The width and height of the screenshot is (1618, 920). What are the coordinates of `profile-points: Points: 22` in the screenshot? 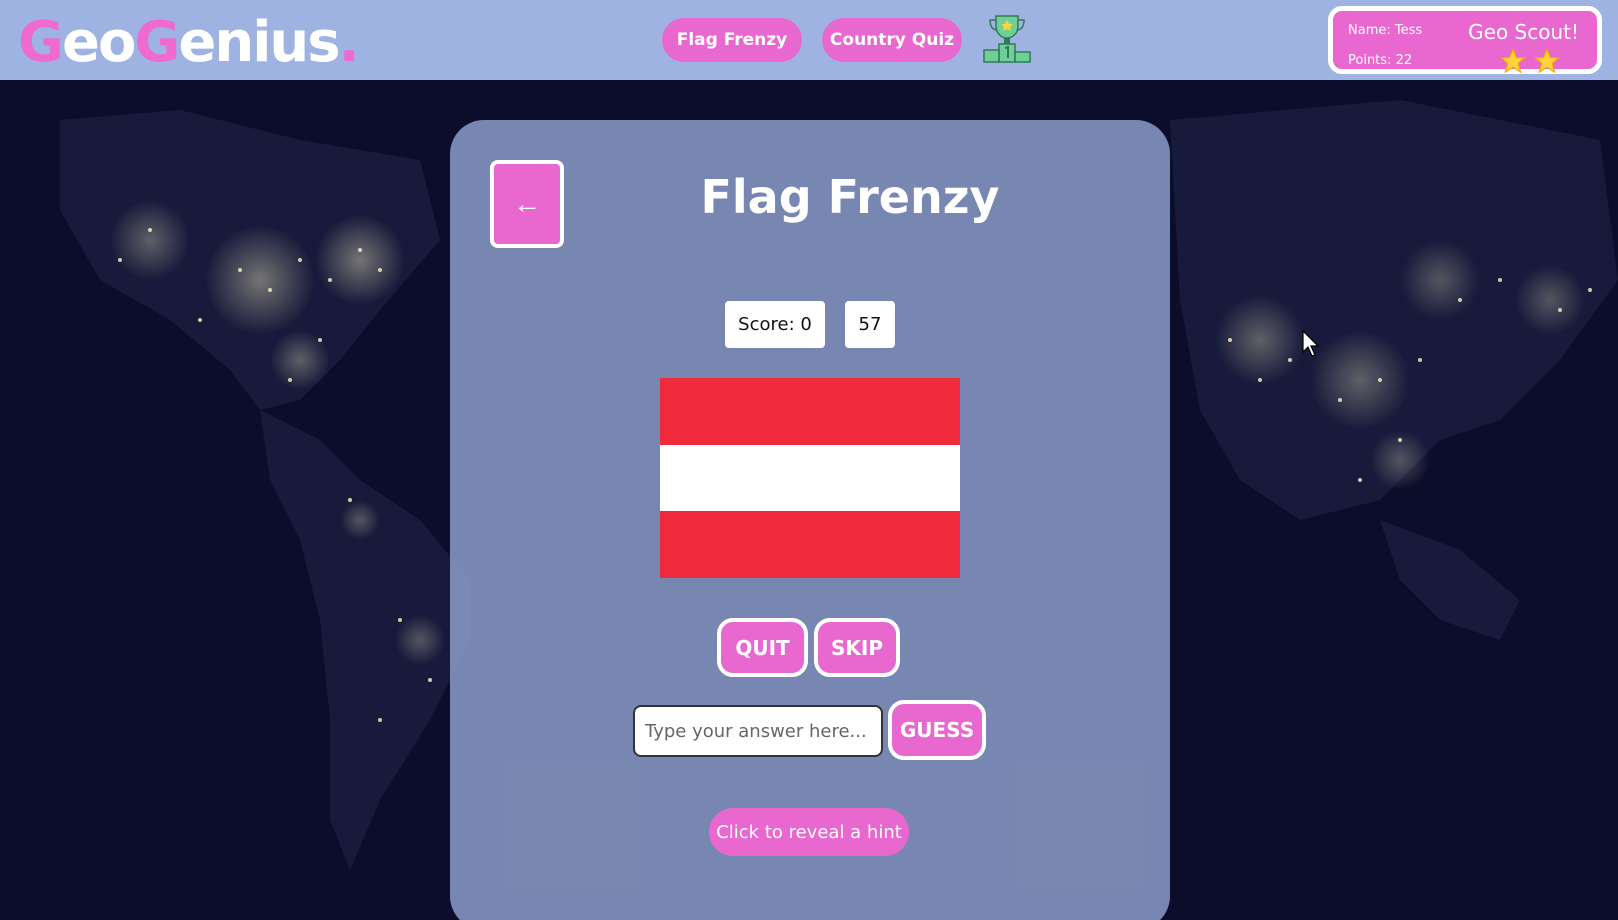 It's located at (1380, 60).